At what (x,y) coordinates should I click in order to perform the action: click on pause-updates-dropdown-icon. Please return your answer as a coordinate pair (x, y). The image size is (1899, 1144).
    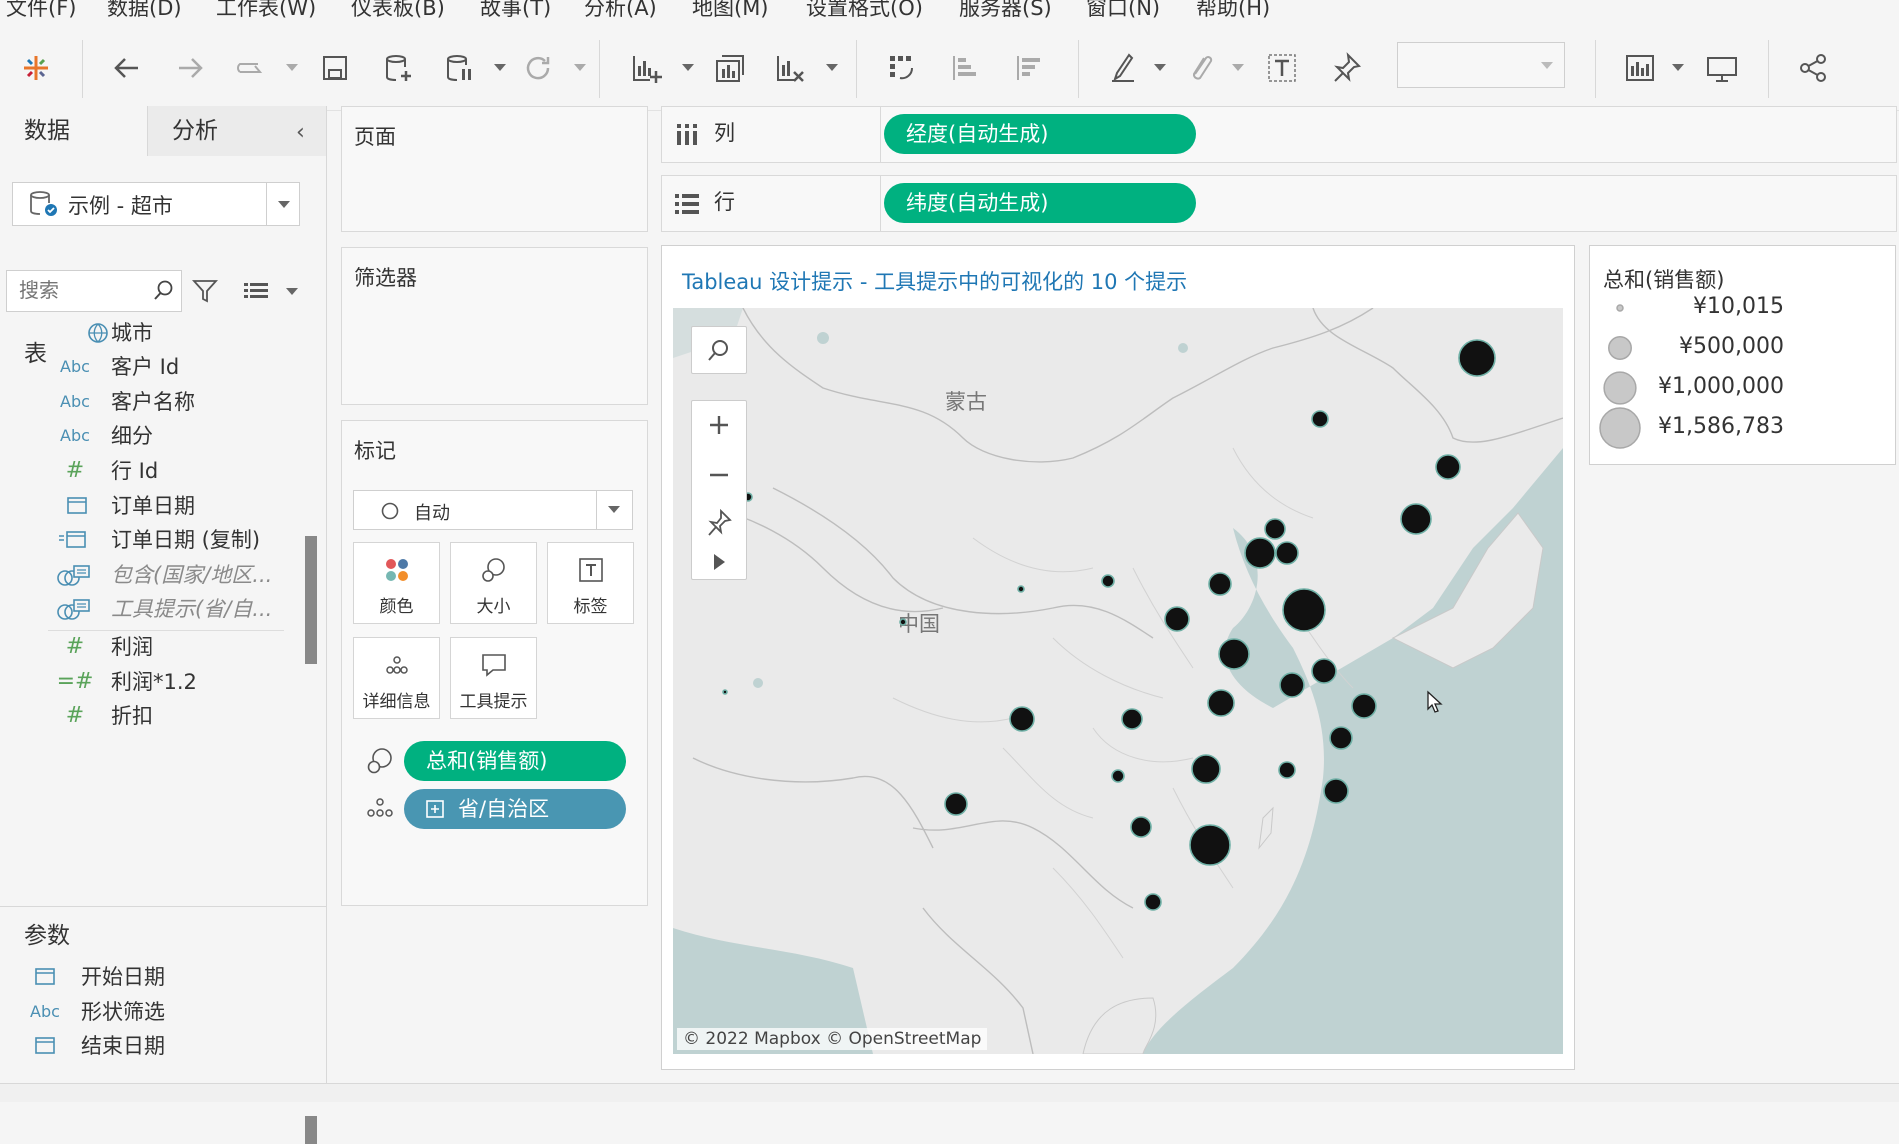
    Looking at the image, I should click on (500, 67).